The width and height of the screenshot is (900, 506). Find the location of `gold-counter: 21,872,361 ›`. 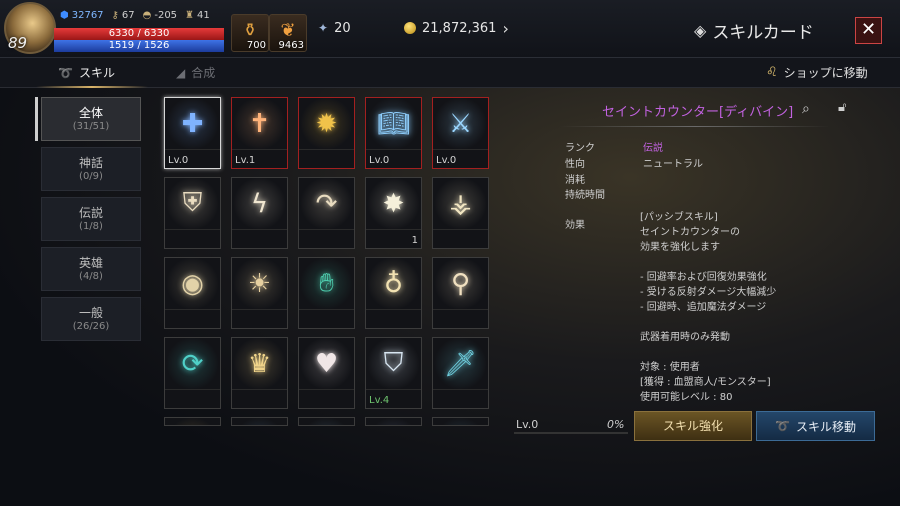

gold-counter: 21,872,361 › is located at coordinates (456, 28).